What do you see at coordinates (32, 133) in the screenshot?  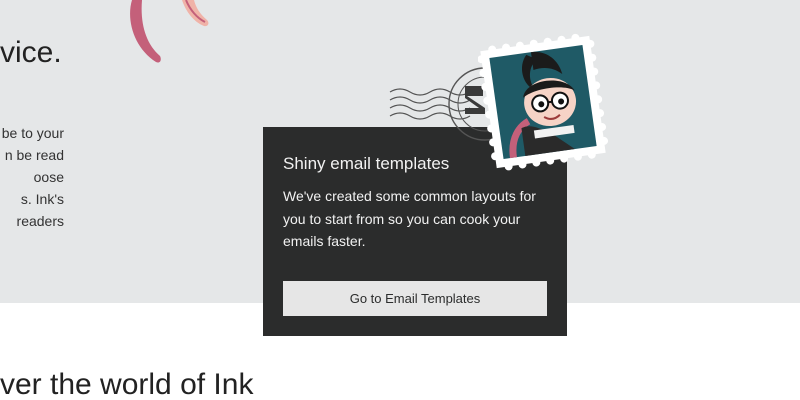 I see `body-line: be to your` at bounding box center [32, 133].